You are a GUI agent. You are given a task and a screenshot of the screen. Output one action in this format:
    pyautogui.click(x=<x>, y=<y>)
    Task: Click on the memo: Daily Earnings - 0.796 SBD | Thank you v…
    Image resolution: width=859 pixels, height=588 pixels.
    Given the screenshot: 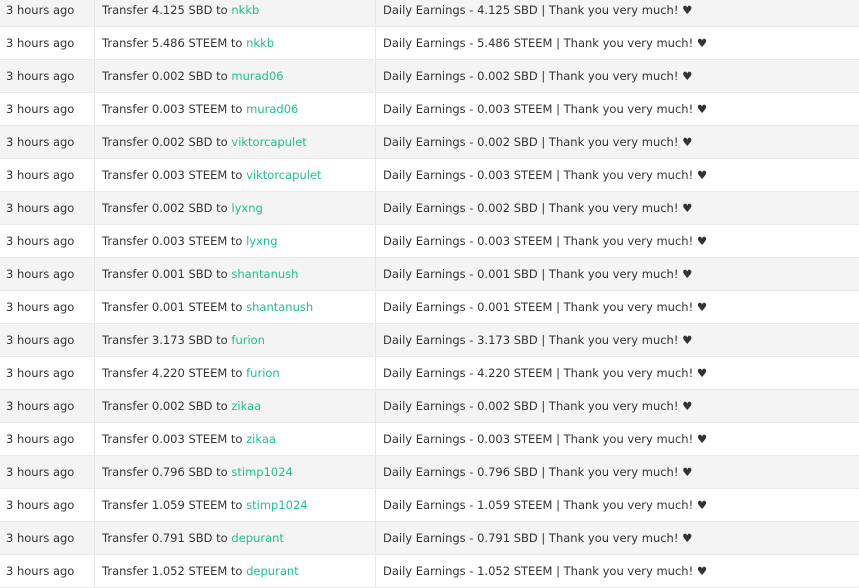 What is the action you would take?
    pyautogui.click(x=538, y=472)
    